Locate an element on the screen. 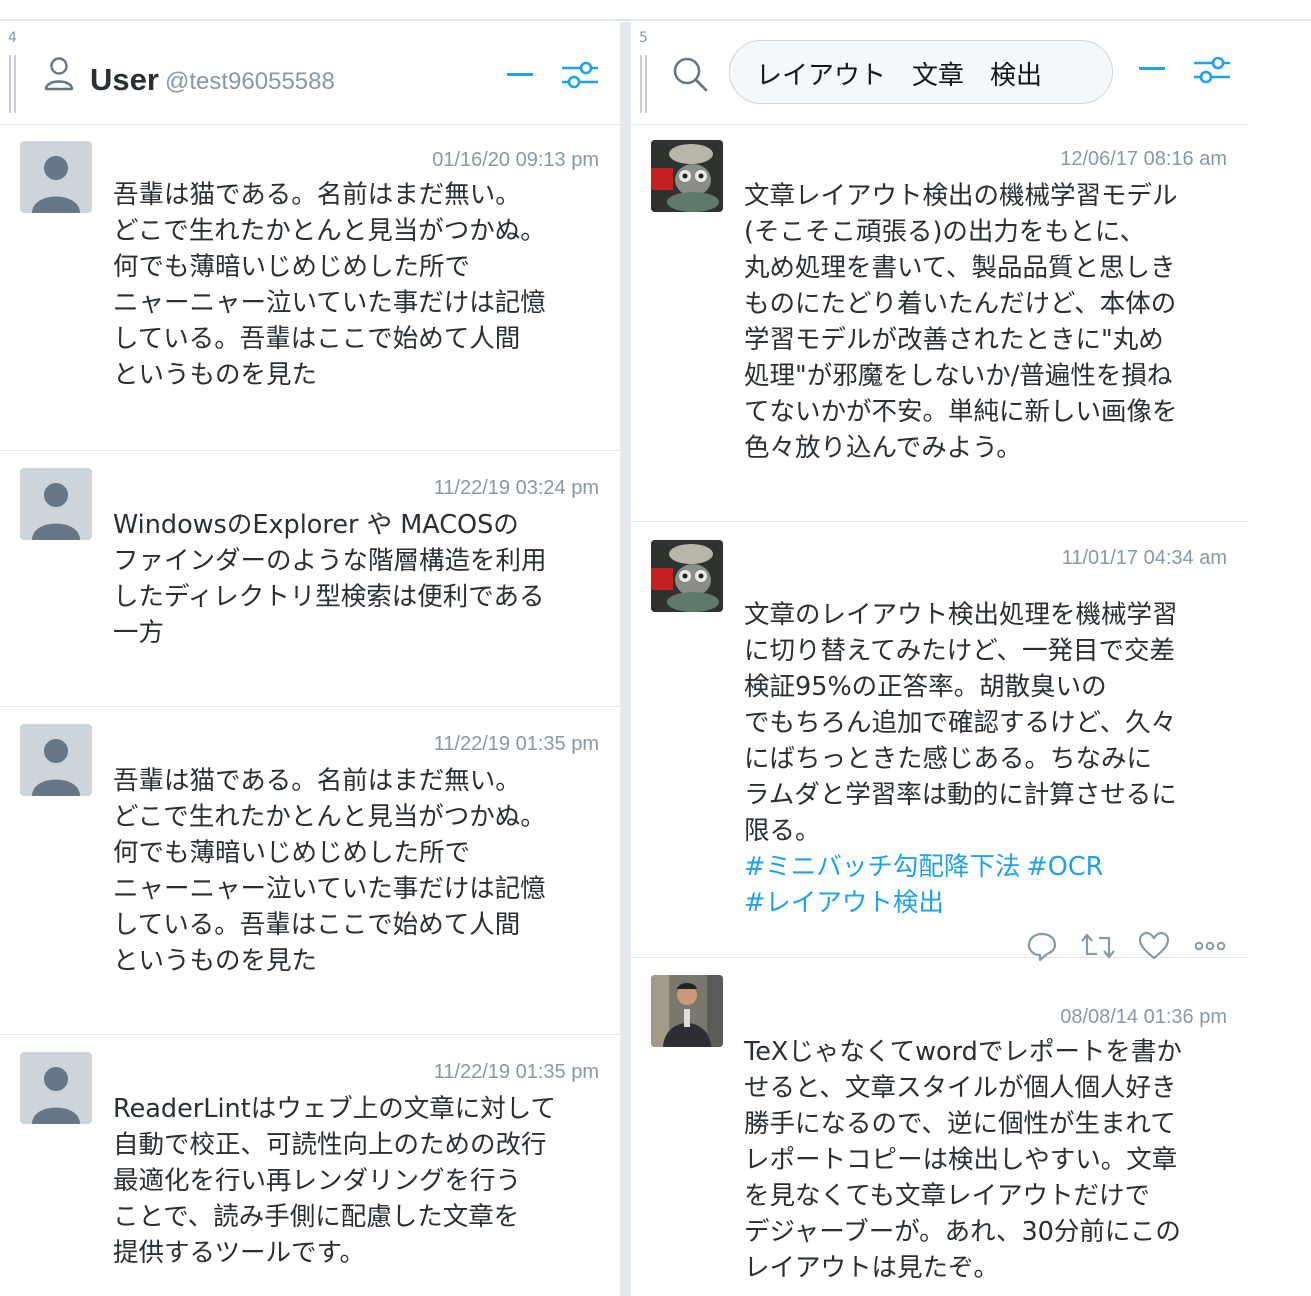  search-icon is located at coordinates (690, 76).